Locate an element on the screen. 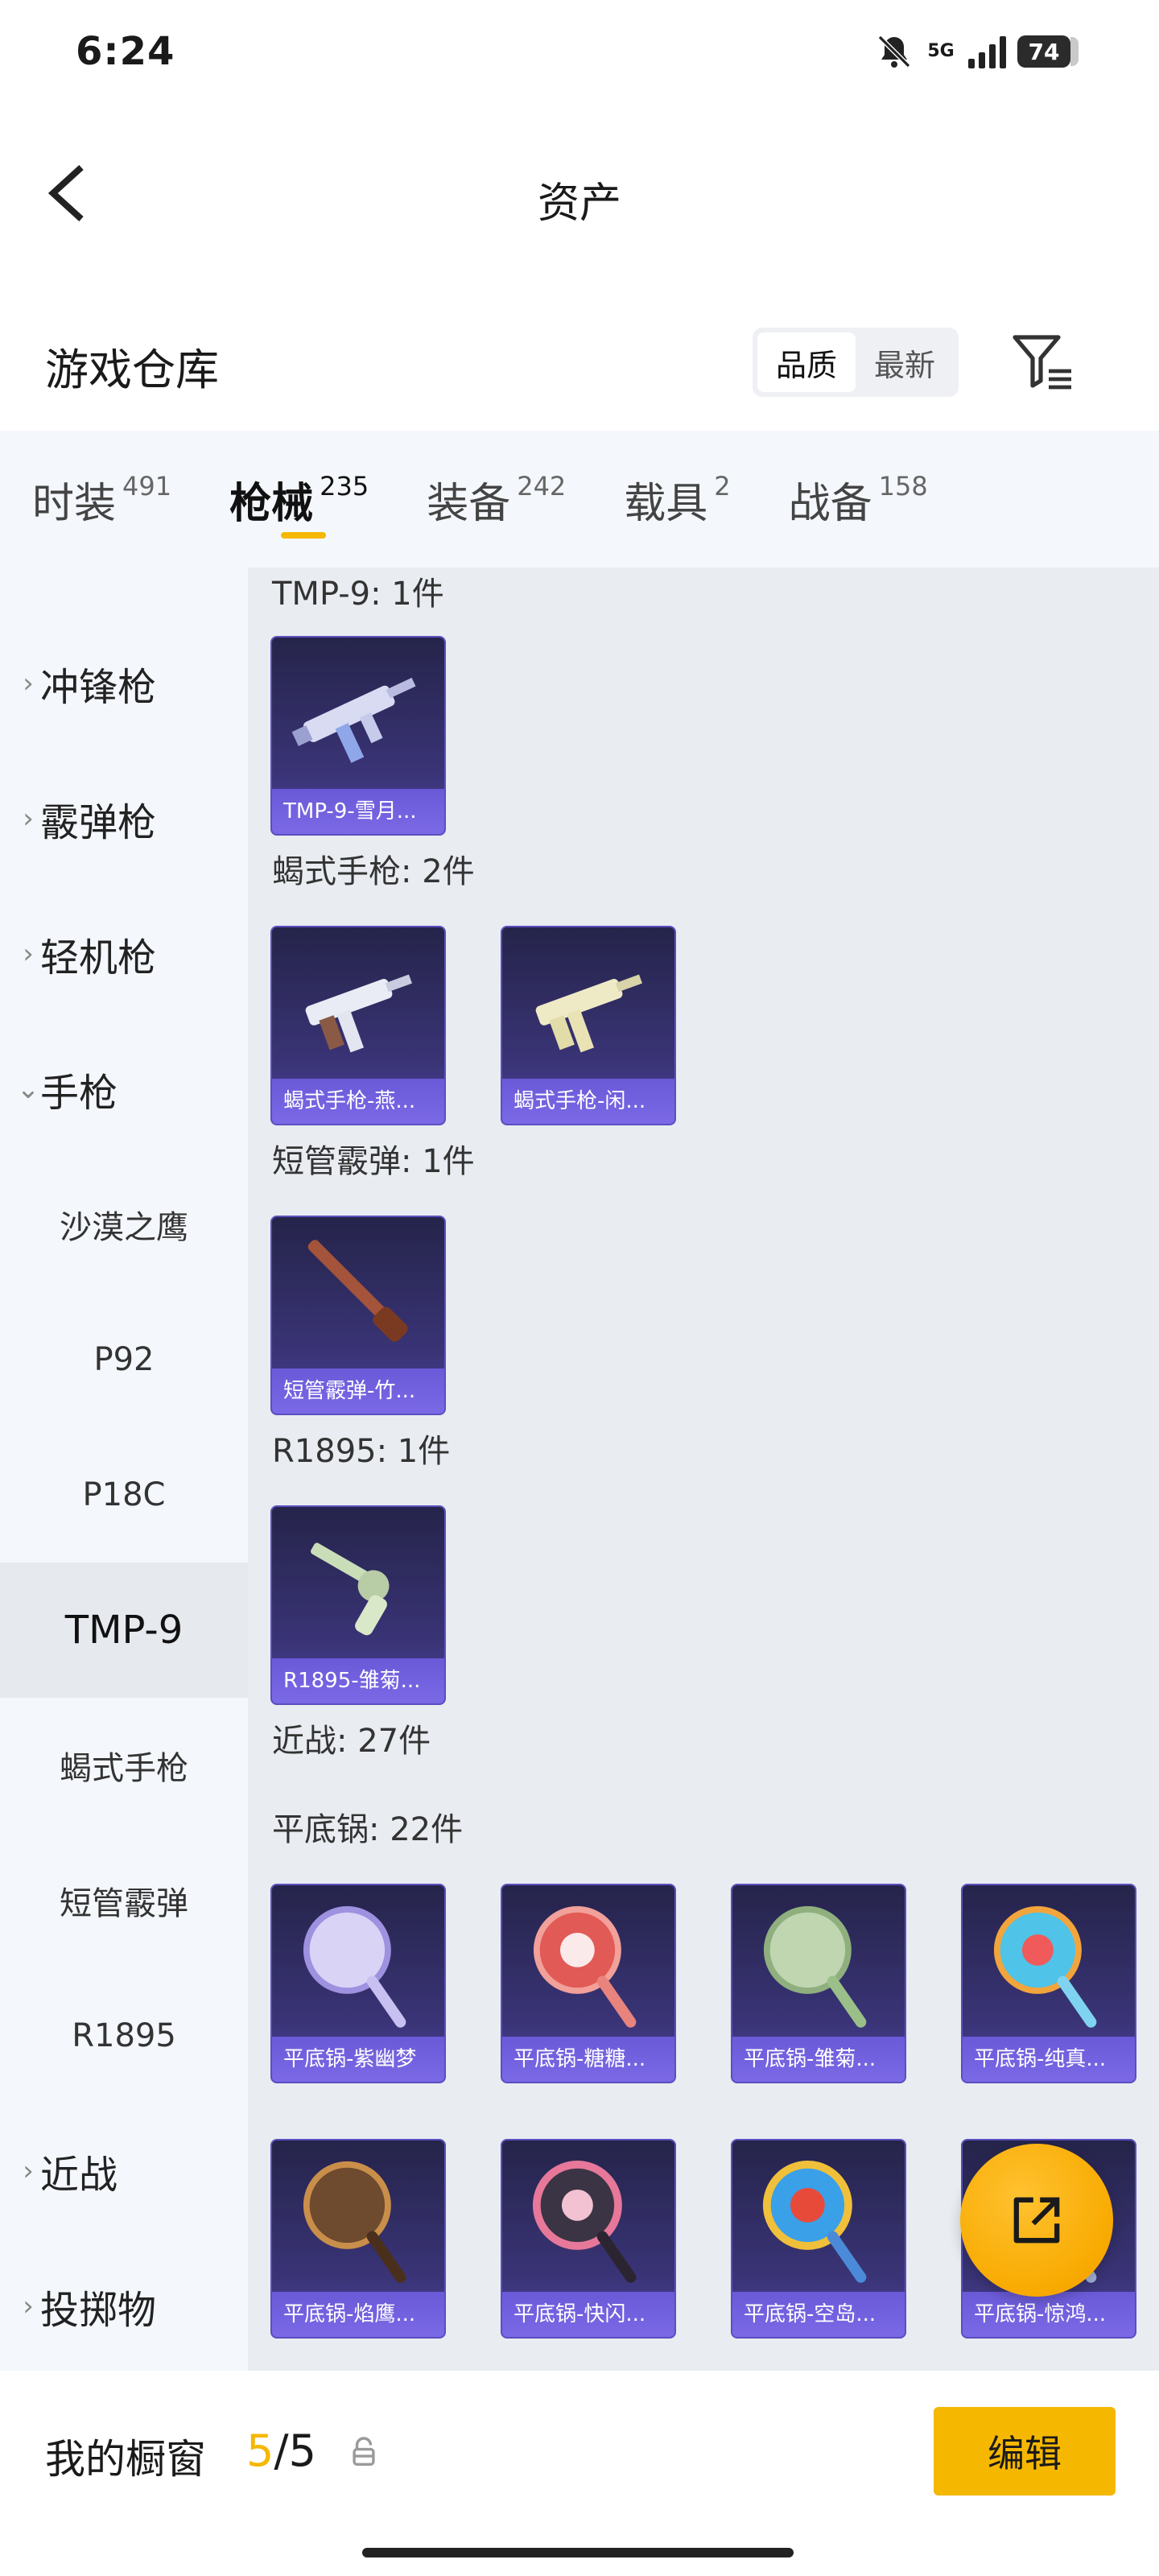  sidebar-item-label: 蝎式手枪 is located at coordinates (124, 1769).